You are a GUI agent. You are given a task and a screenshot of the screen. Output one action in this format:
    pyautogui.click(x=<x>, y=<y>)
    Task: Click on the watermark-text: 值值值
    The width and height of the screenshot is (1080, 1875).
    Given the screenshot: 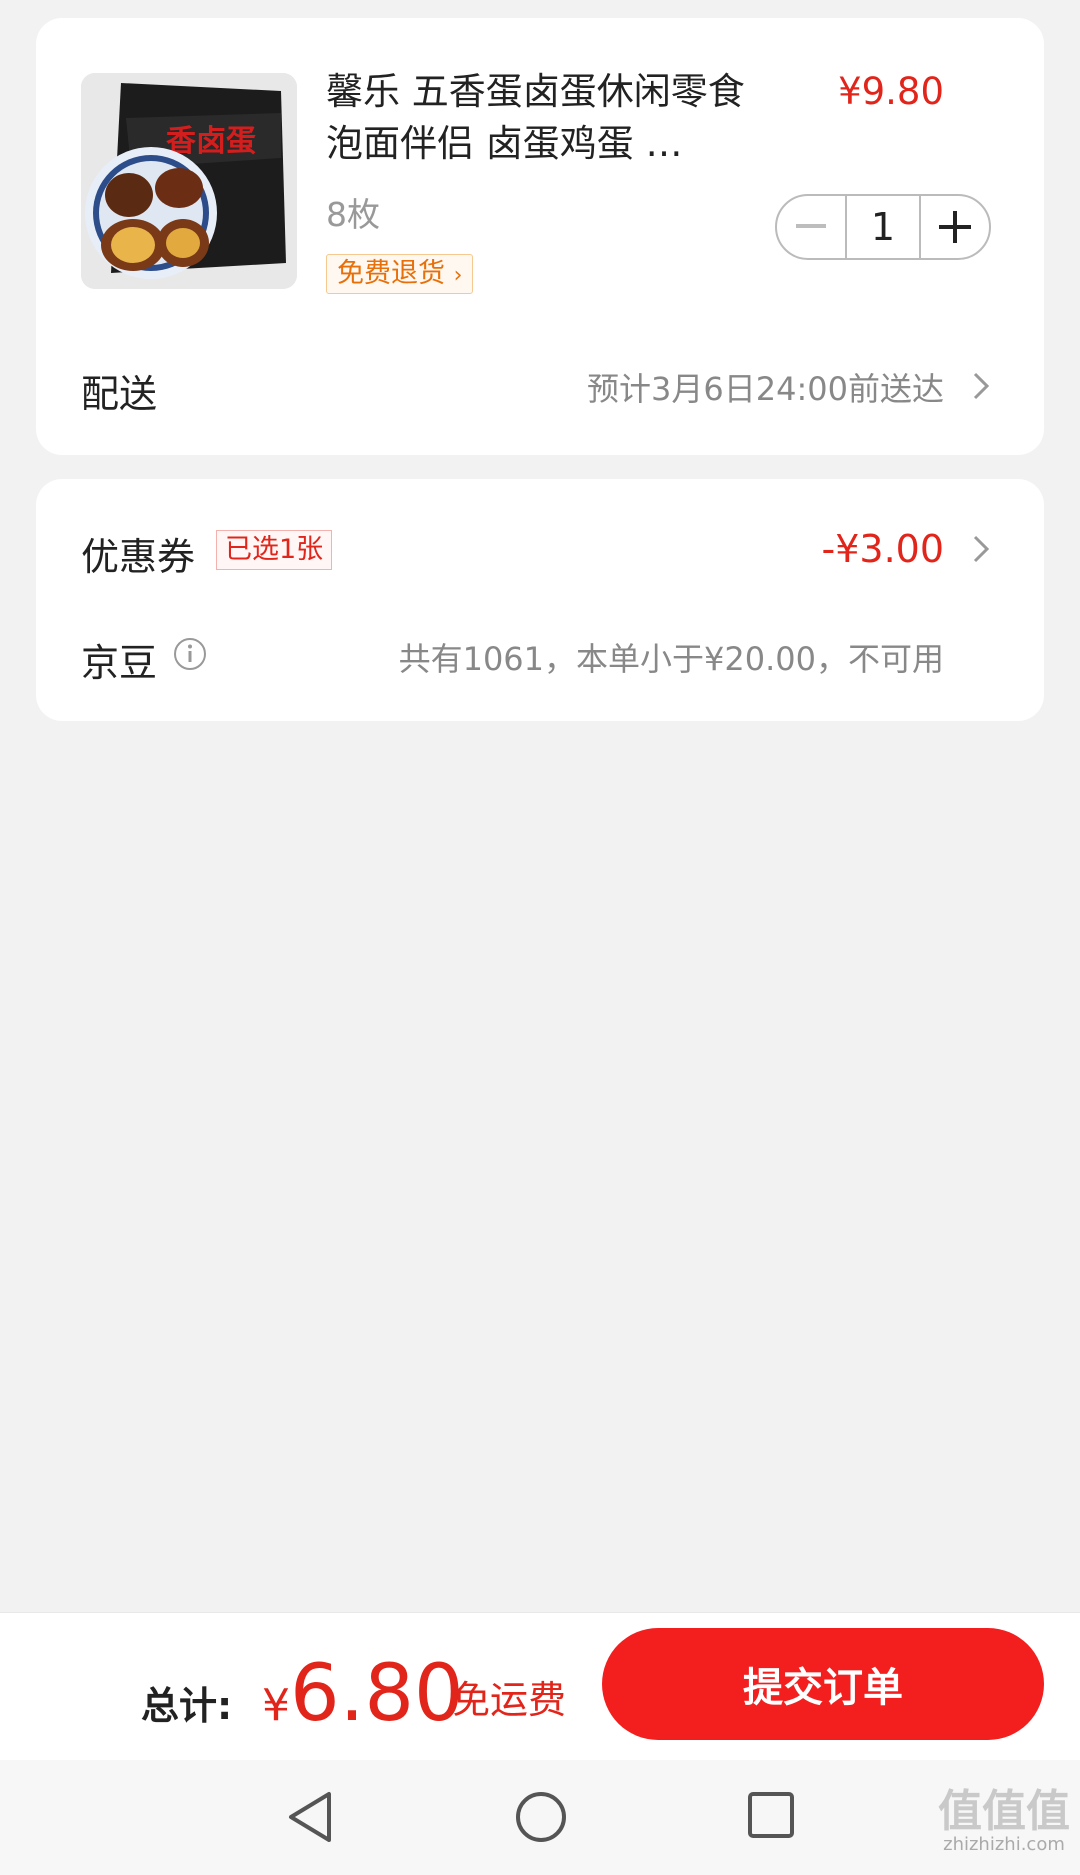 What is the action you would take?
    pyautogui.click(x=1004, y=1811)
    